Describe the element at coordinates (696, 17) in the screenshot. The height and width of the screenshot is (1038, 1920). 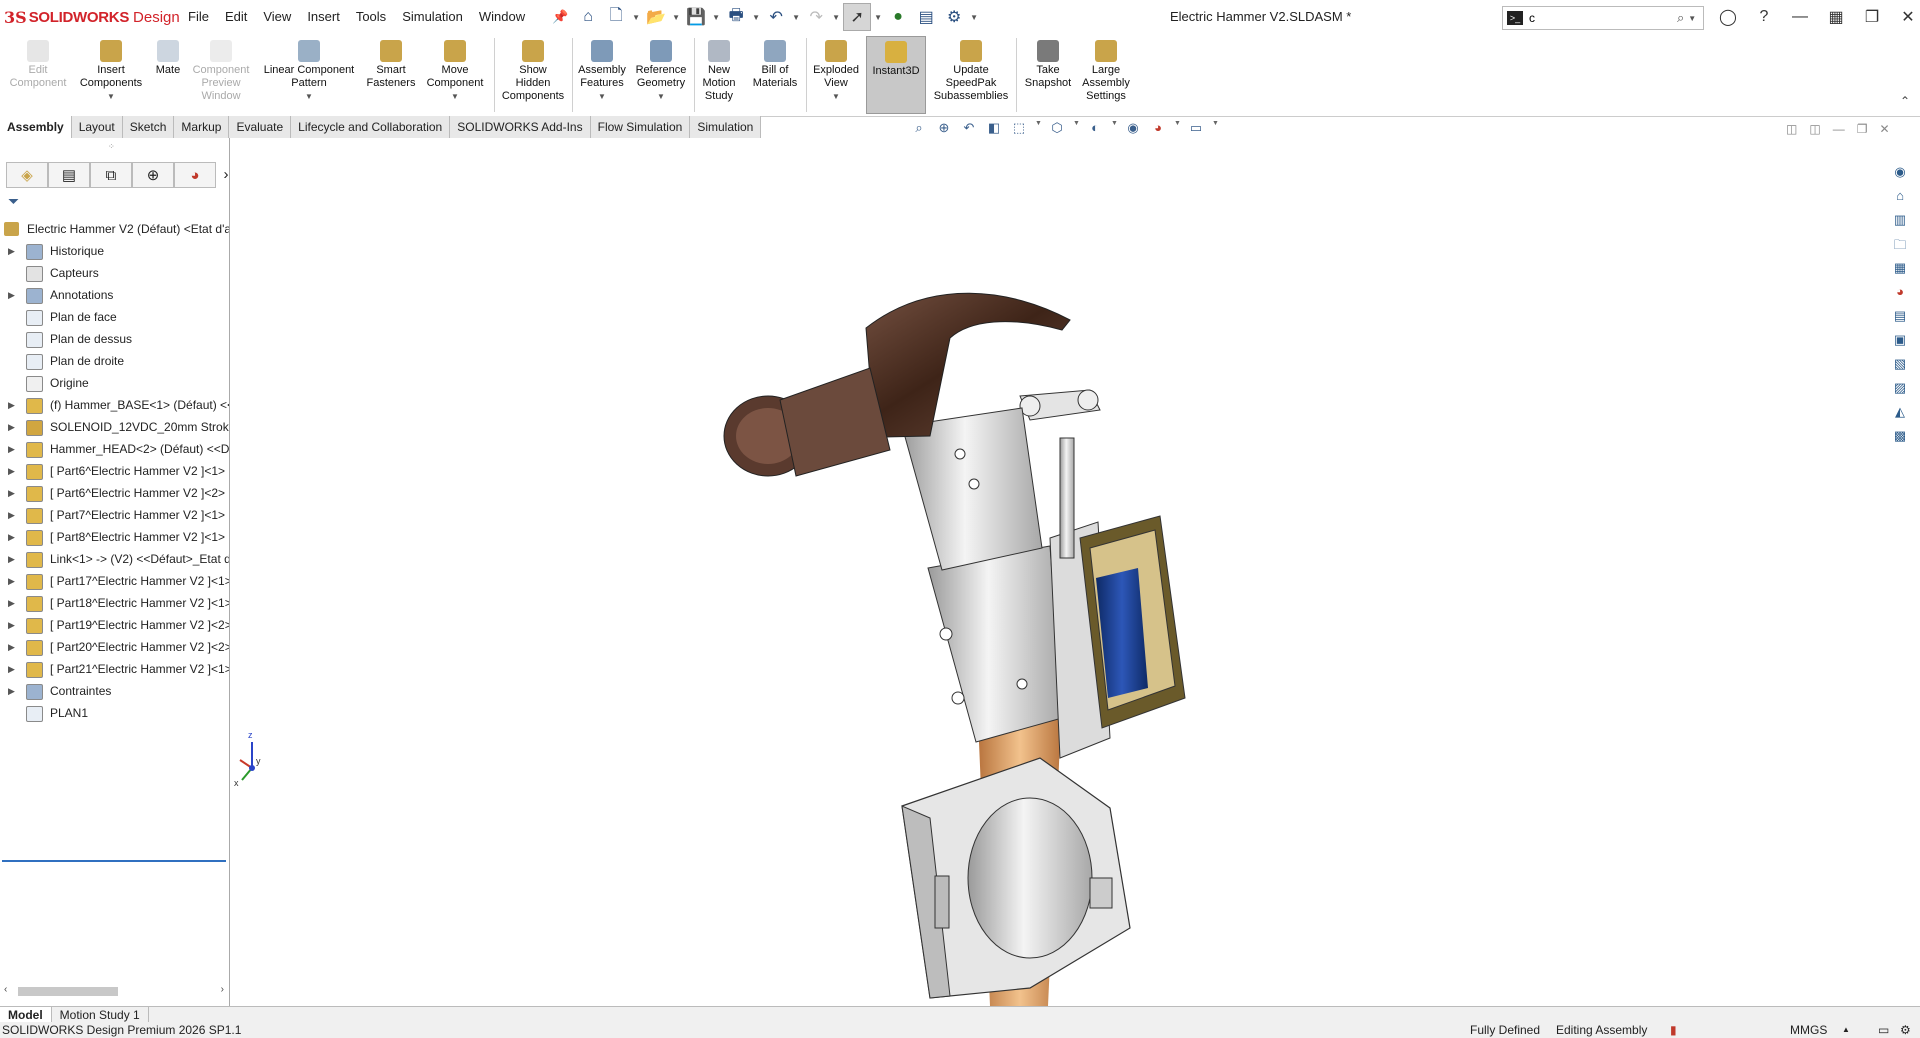
I see `save-icon: 💾` at that location.